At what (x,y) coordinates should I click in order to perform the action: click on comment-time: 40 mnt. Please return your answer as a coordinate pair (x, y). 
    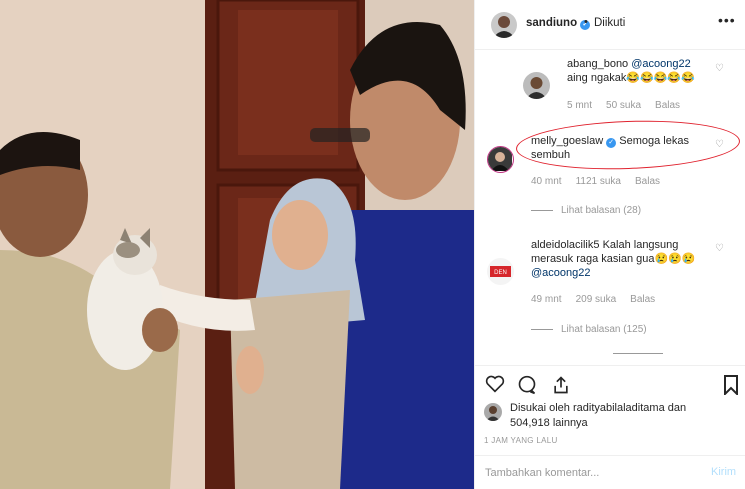
    Looking at the image, I should click on (546, 181).